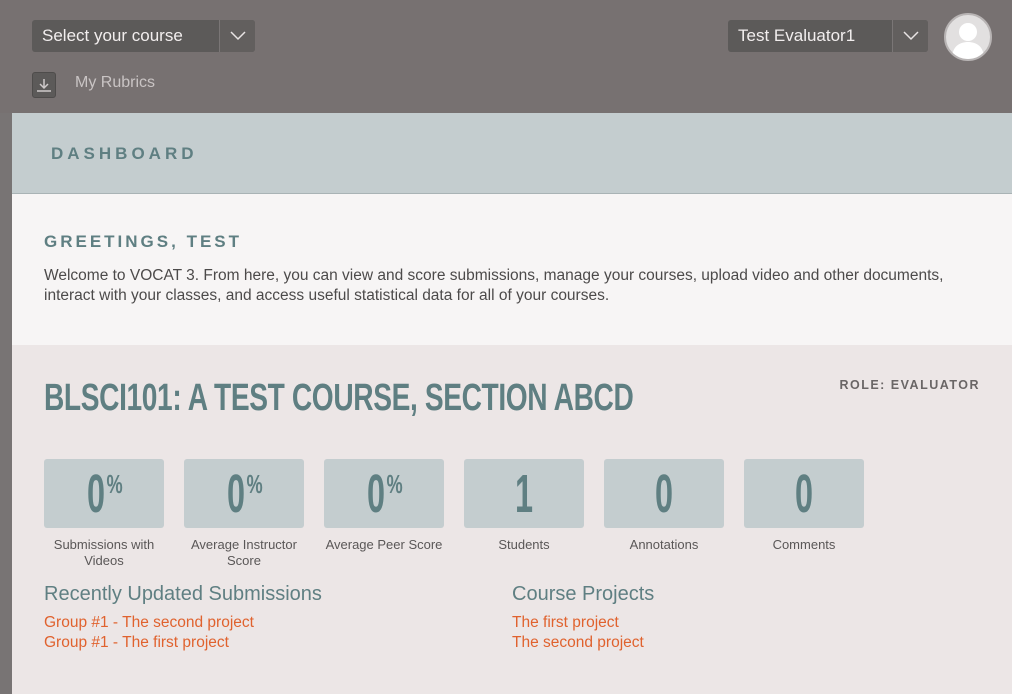 This screenshot has width=1012, height=694. Describe the element at coordinates (384, 544) in the screenshot. I see `stat-caption: Average Peer Score` at that location.